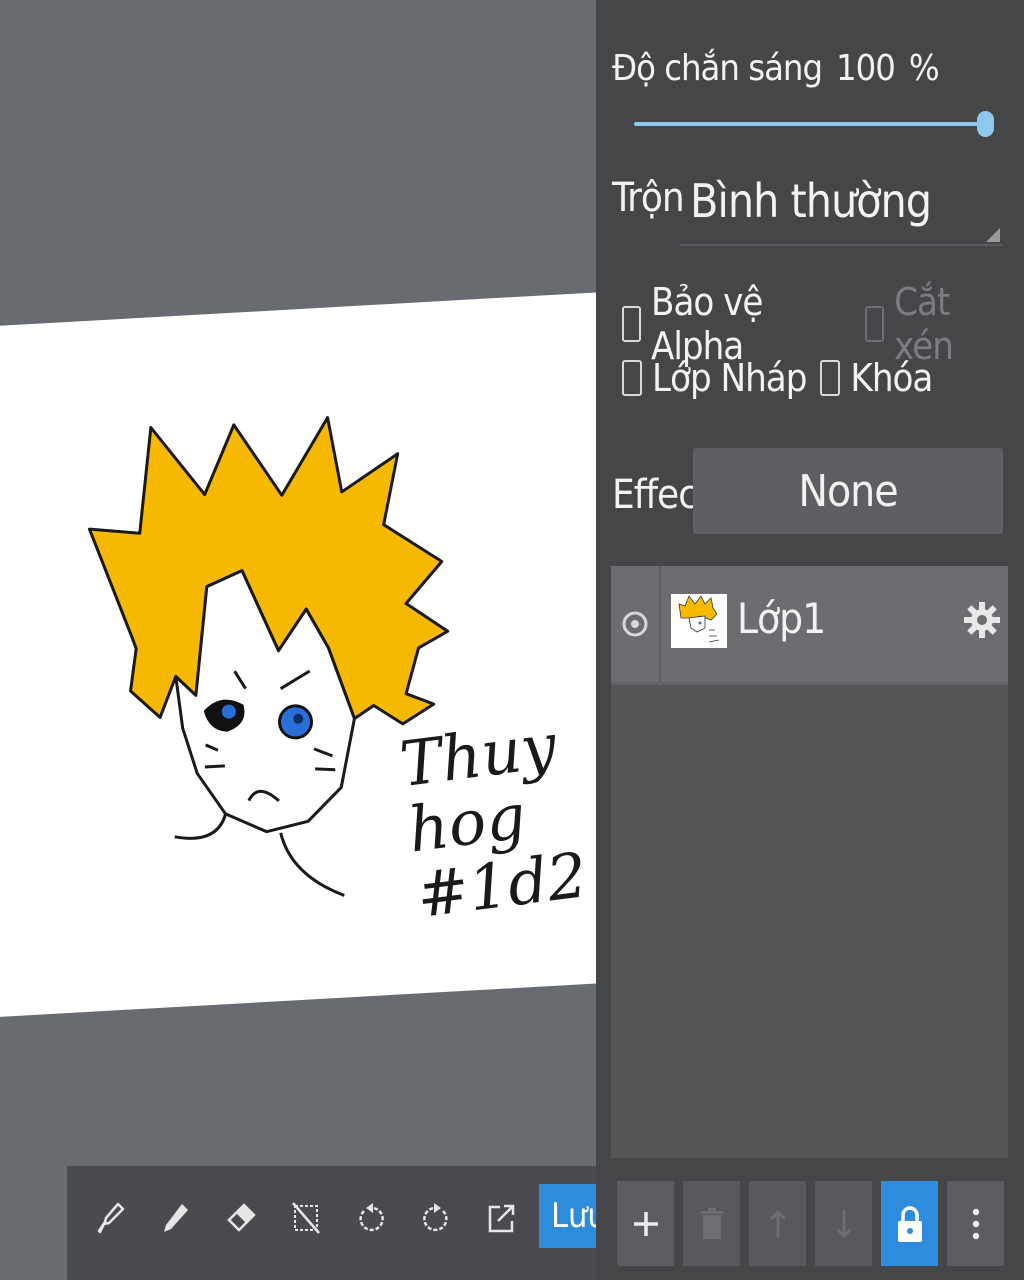 The image size is (1024, 1280). What do you see at coordinates (866, 68) in the screenshot?
I see `opacity-value: 100` at bounding box center [866, 68].